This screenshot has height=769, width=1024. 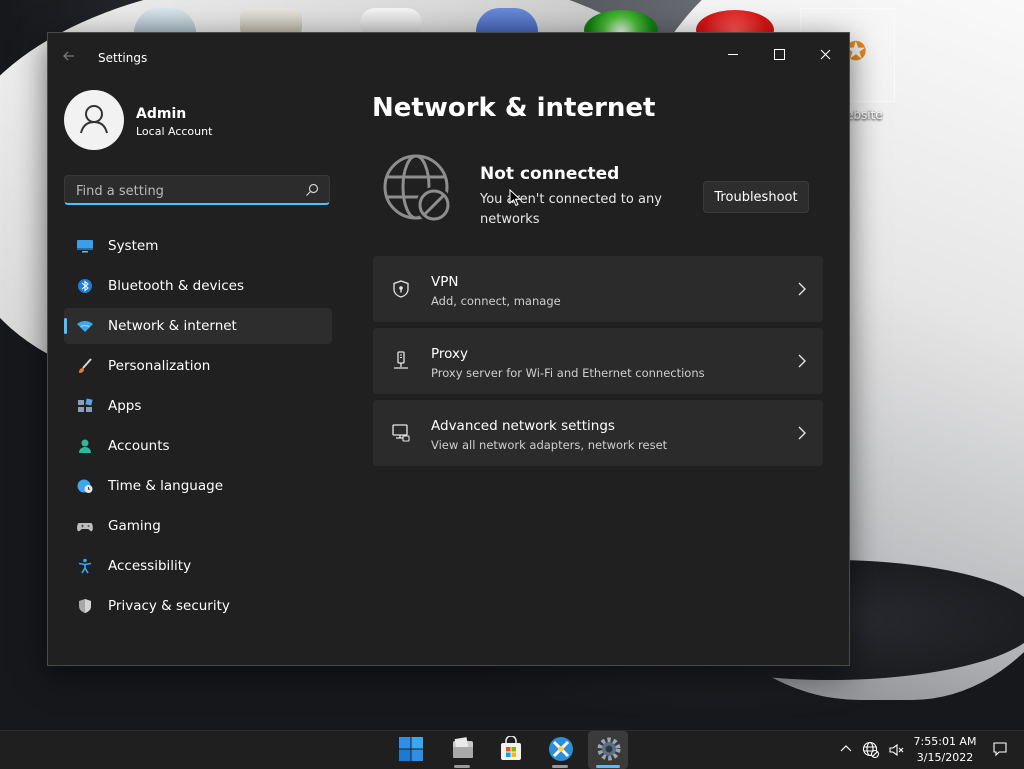 What do you see at coordinates (68, 56) in the screenshot?
I see `back-arrow-icon` at bounding box center [68, 56].